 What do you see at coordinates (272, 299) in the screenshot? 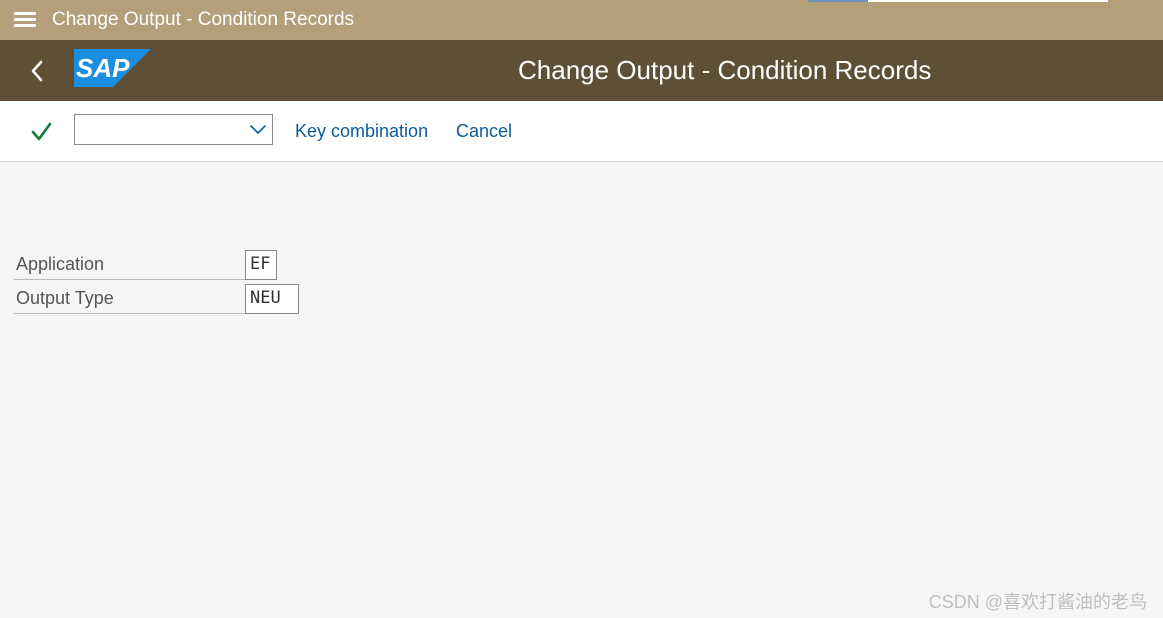
I see `output-type-input: NEU` at bounding box center [272, 299].